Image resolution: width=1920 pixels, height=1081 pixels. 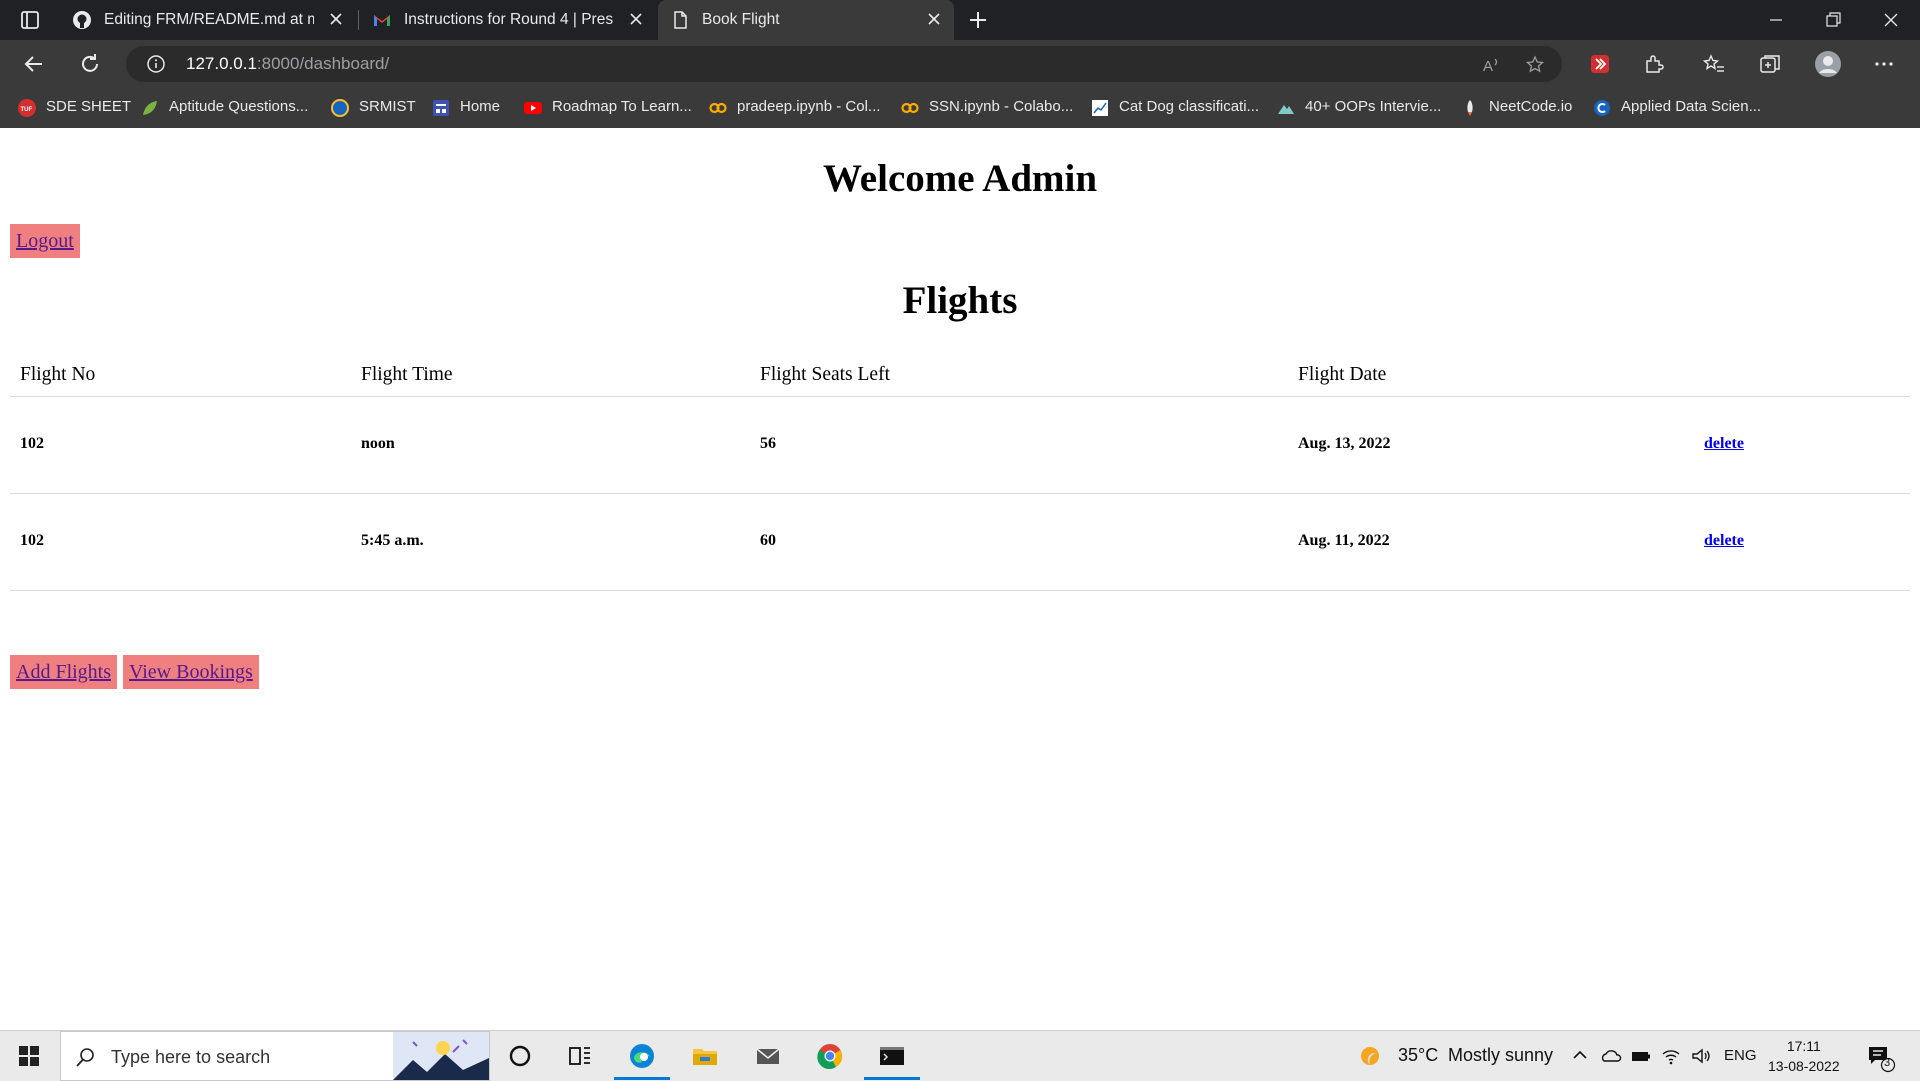 I want to click on file-explorer-icon, so click(x=705, y=1056).